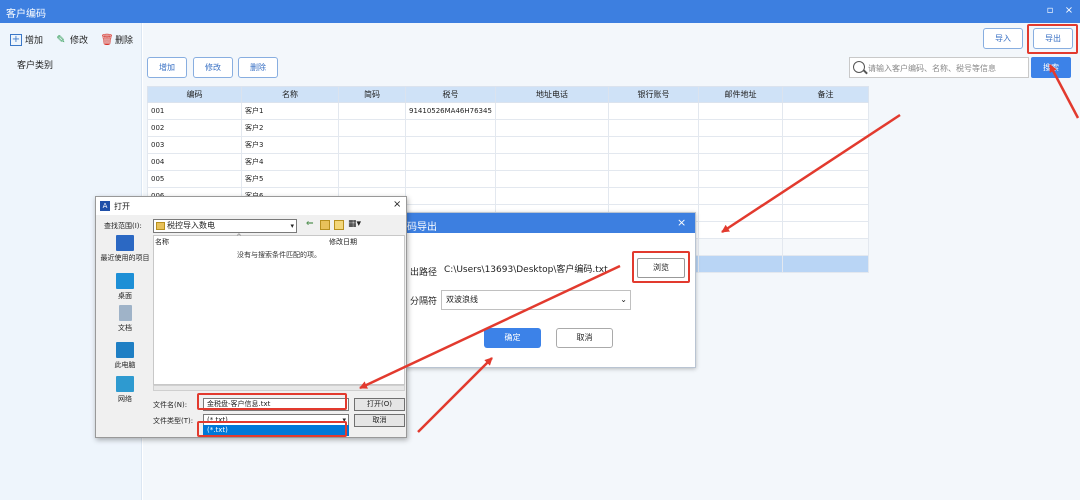  What do you see at coordinates (811, 173) in the screenshot?
I see `arrow-to-export-dialog` at bounding box center [811, 173].